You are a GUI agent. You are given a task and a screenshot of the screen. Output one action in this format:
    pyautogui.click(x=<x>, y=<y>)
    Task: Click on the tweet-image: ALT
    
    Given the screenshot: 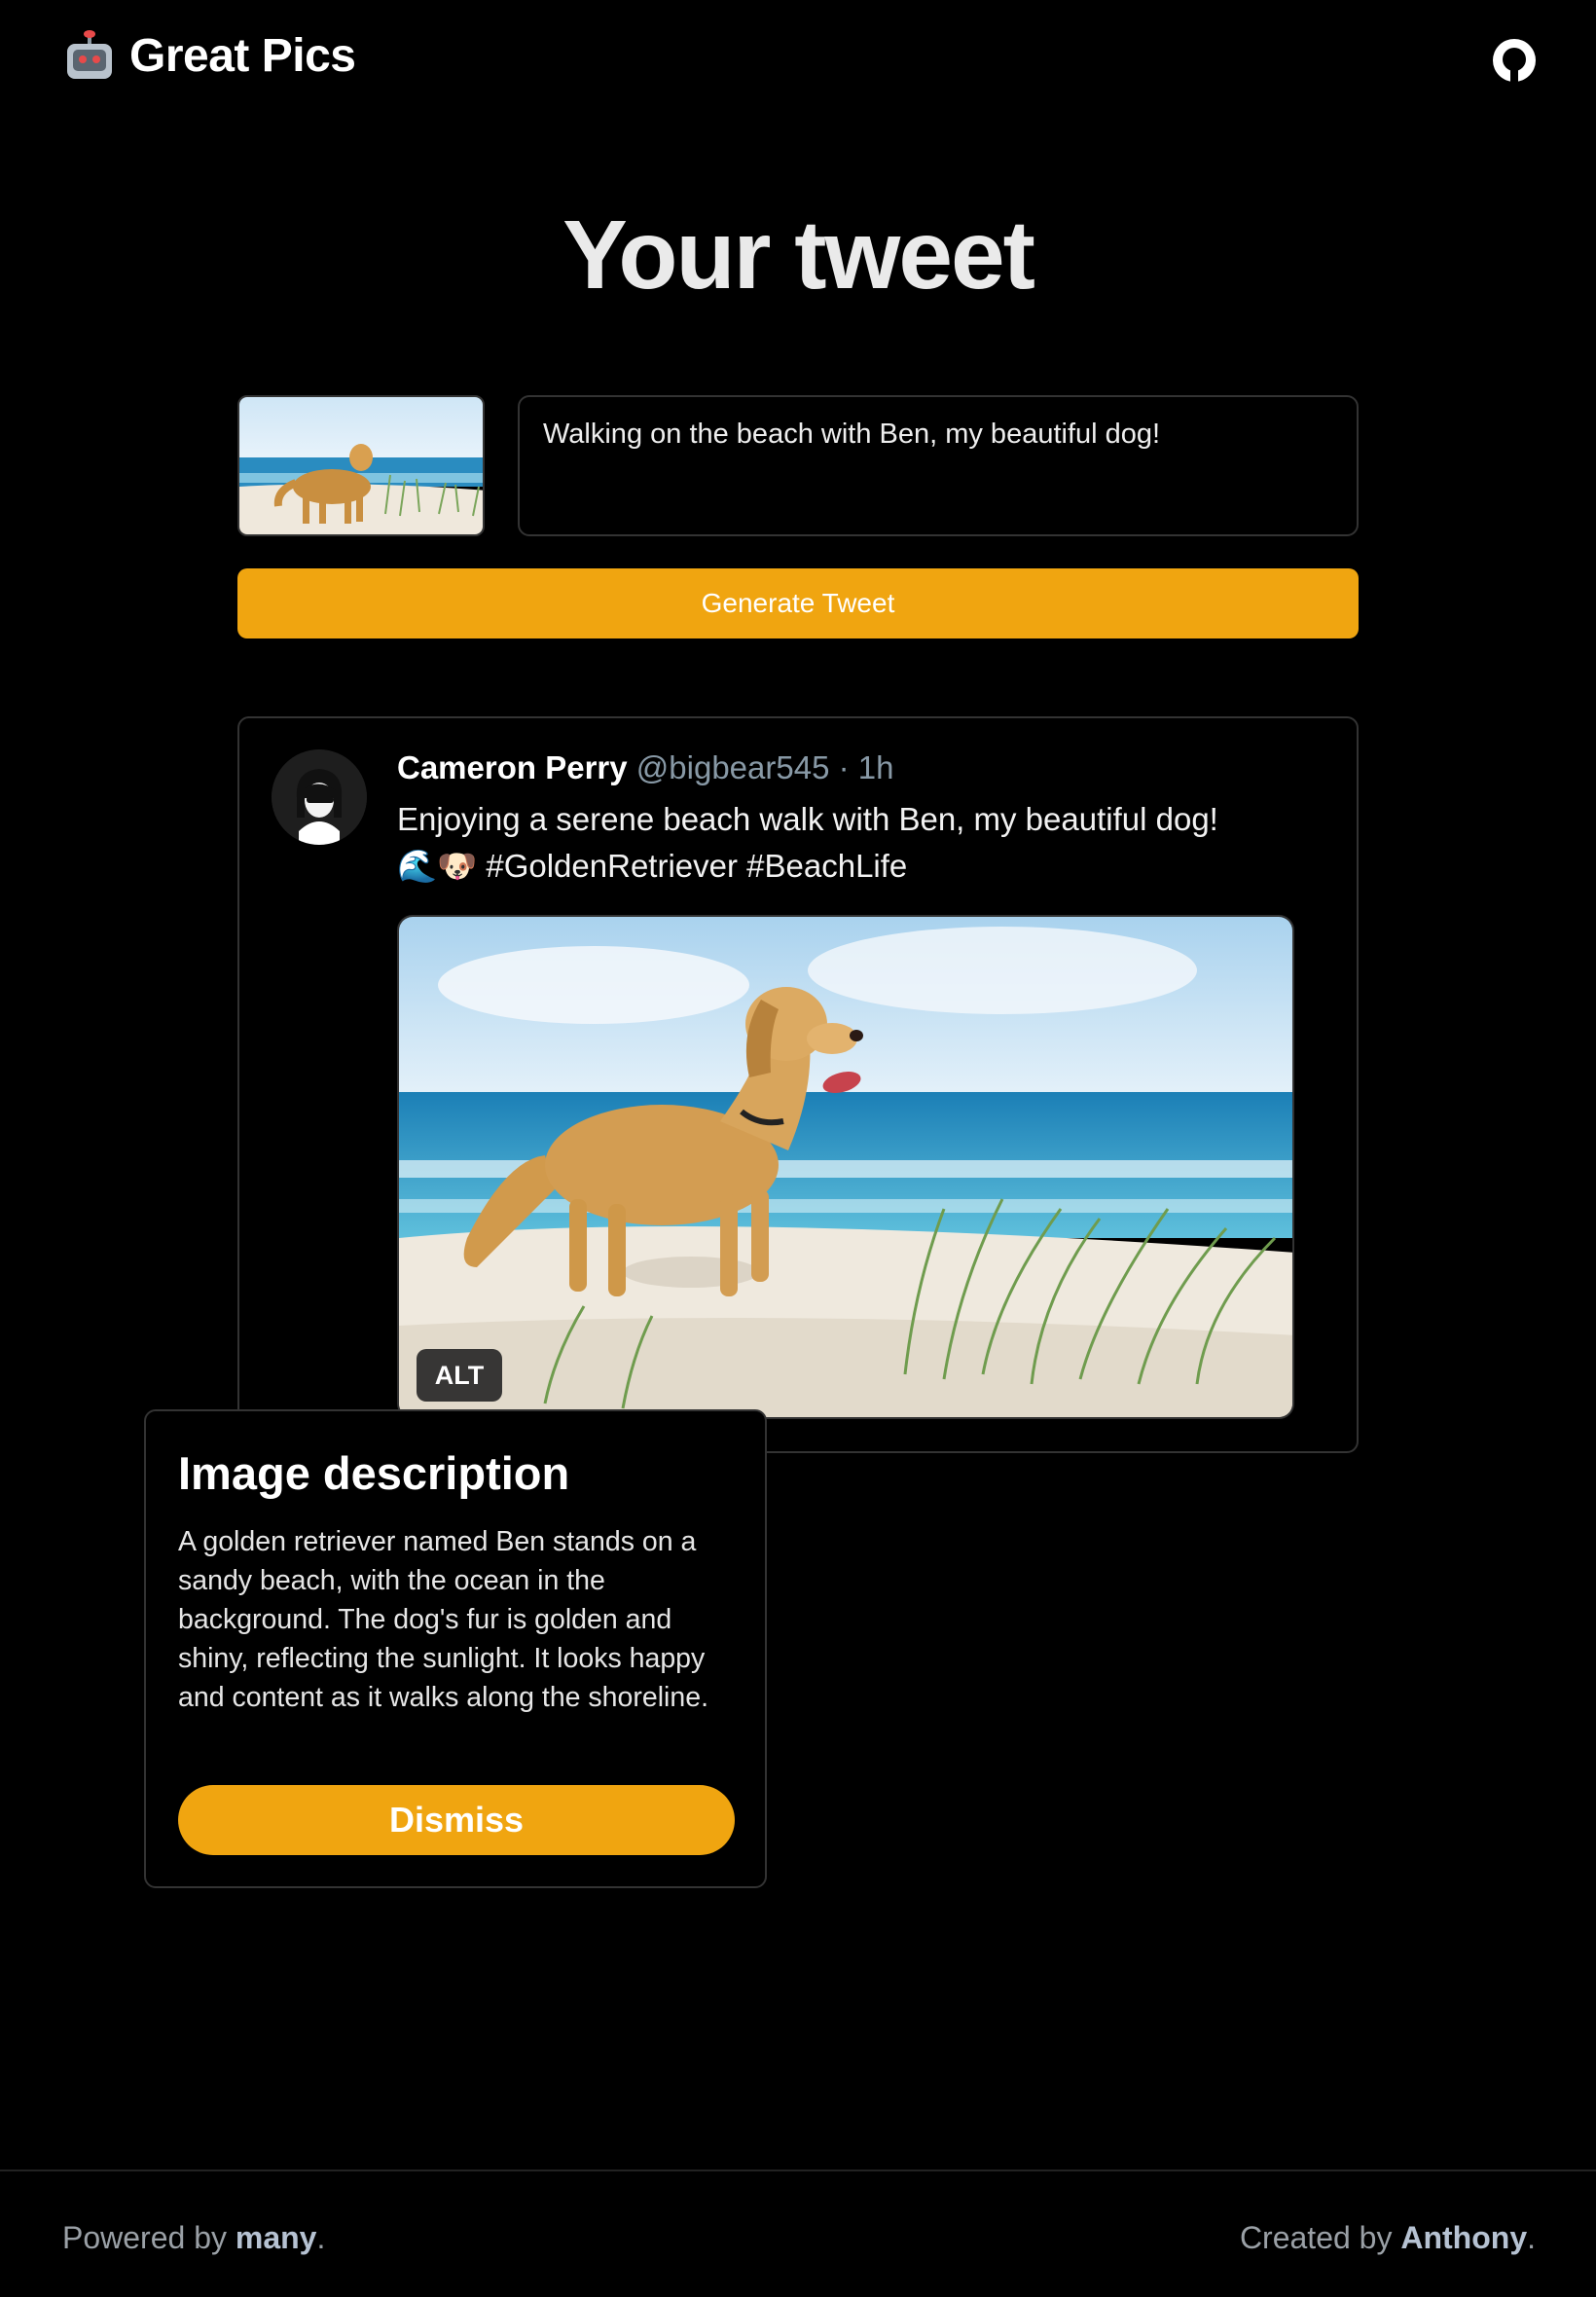 What is the action you would take?
    pyautogui.click(x=845, y=1167)
    